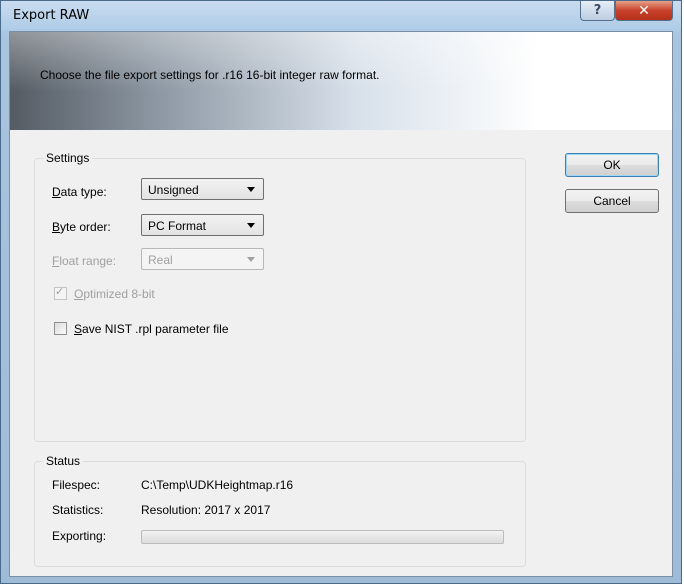 The height and width of the screenshot is (586, 684). I want to click on byte-order-select: PC Format, so click(202, 225).